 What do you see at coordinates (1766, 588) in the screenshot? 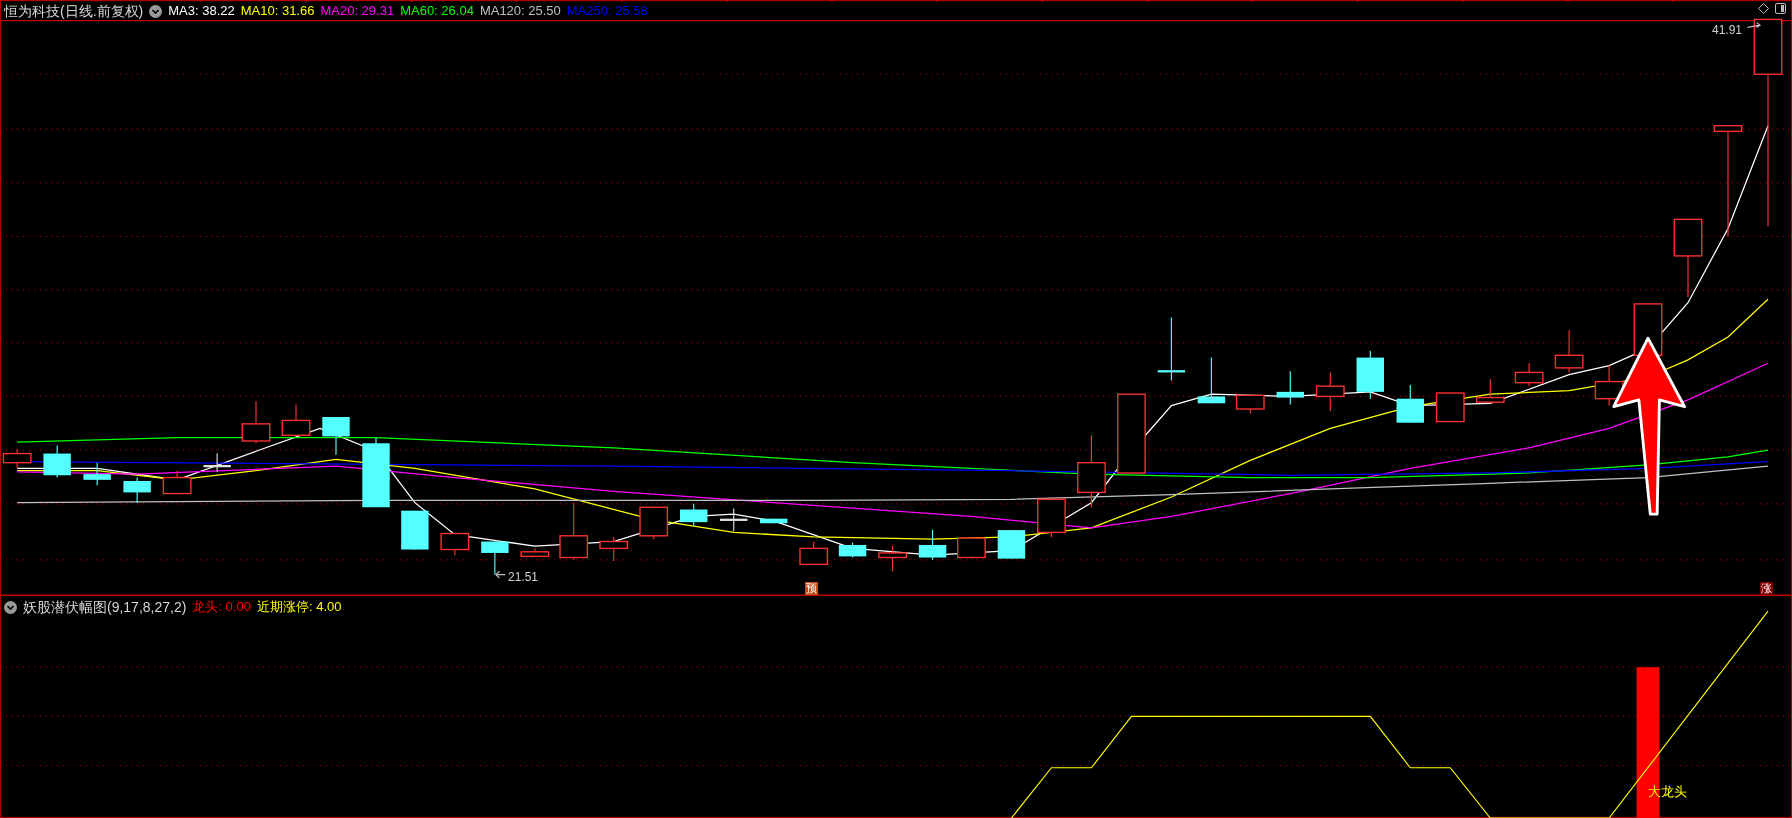
I see `signal-badge: 涨` at bounding box center [1766, 588].